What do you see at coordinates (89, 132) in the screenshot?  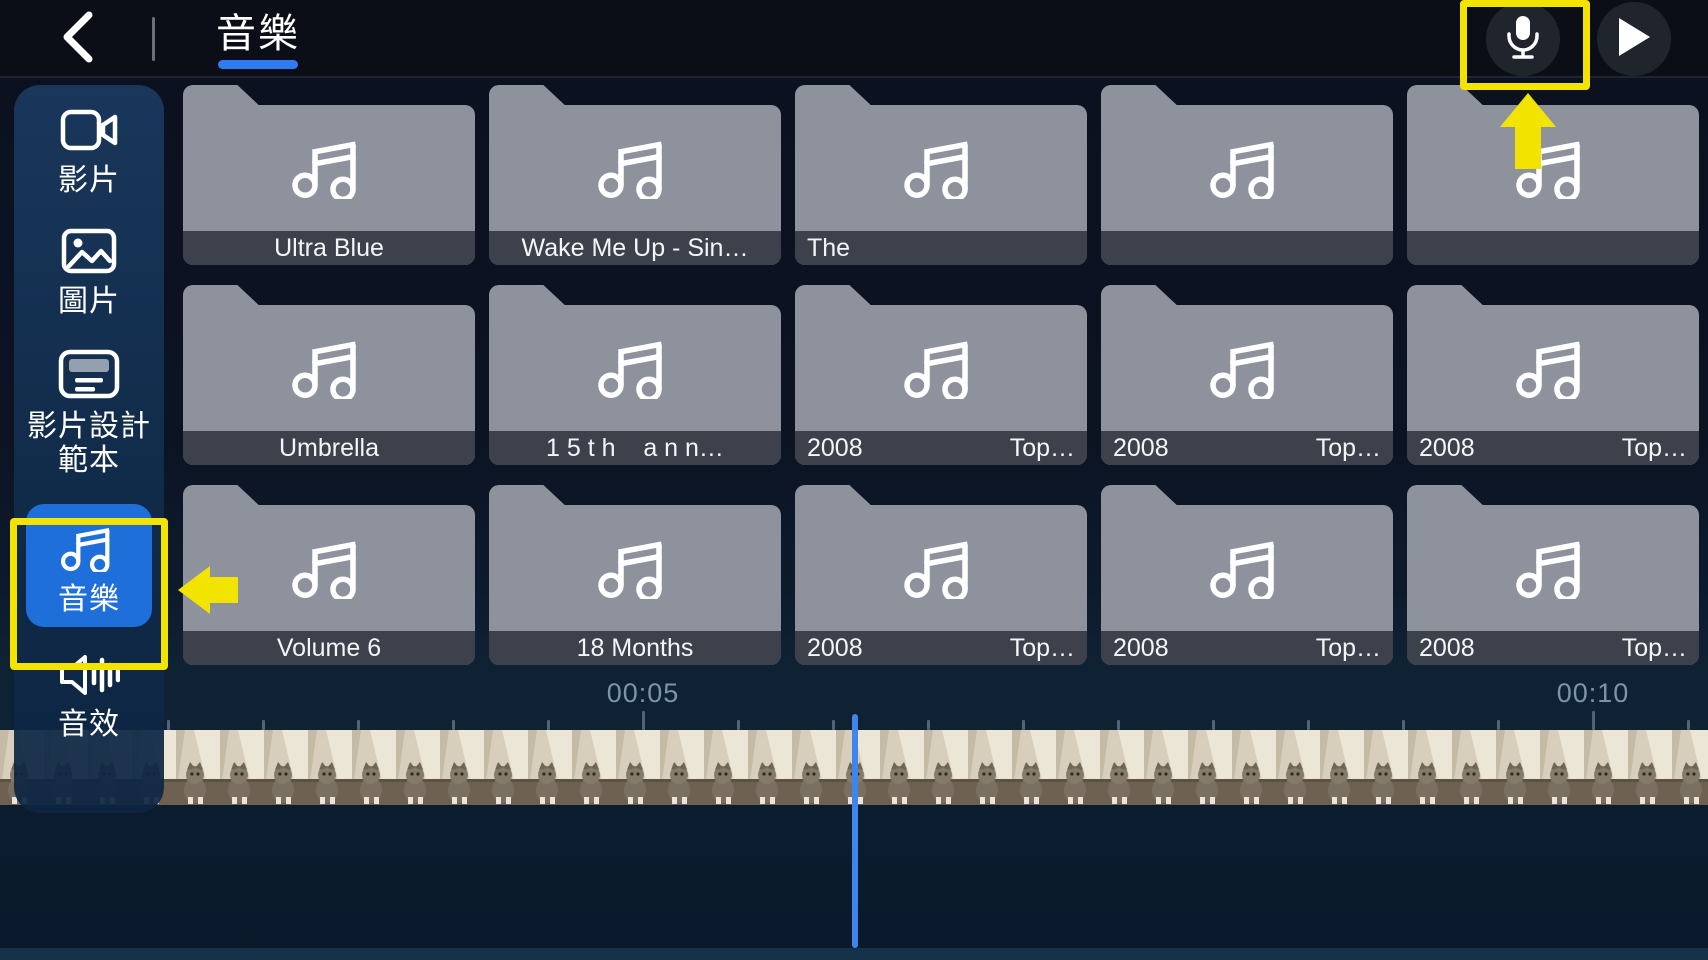 I see `video-camera-icon` at bounding box center [89, 132].